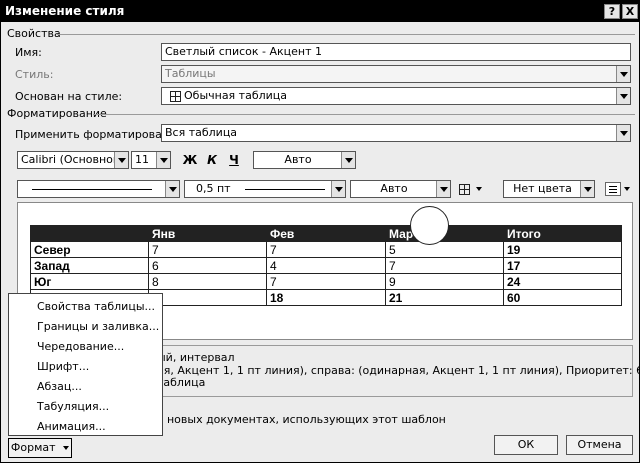 The image size is (640, 463). Describe the element at coordinates (562, 265) in the screenshot. I see `total-cell: 17` at that location.